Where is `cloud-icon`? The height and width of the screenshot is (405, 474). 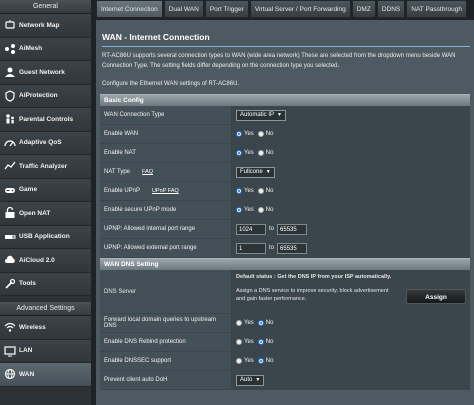 cloud-icon is located at coordinates (10, 260).